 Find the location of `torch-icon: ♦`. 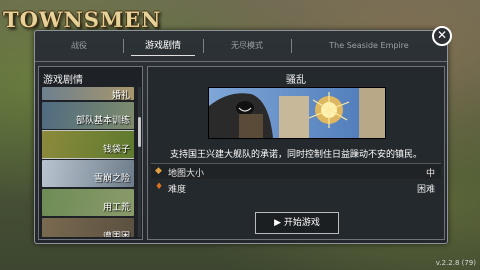

torch-icon: ♦ is located at coordinates (159, 187).